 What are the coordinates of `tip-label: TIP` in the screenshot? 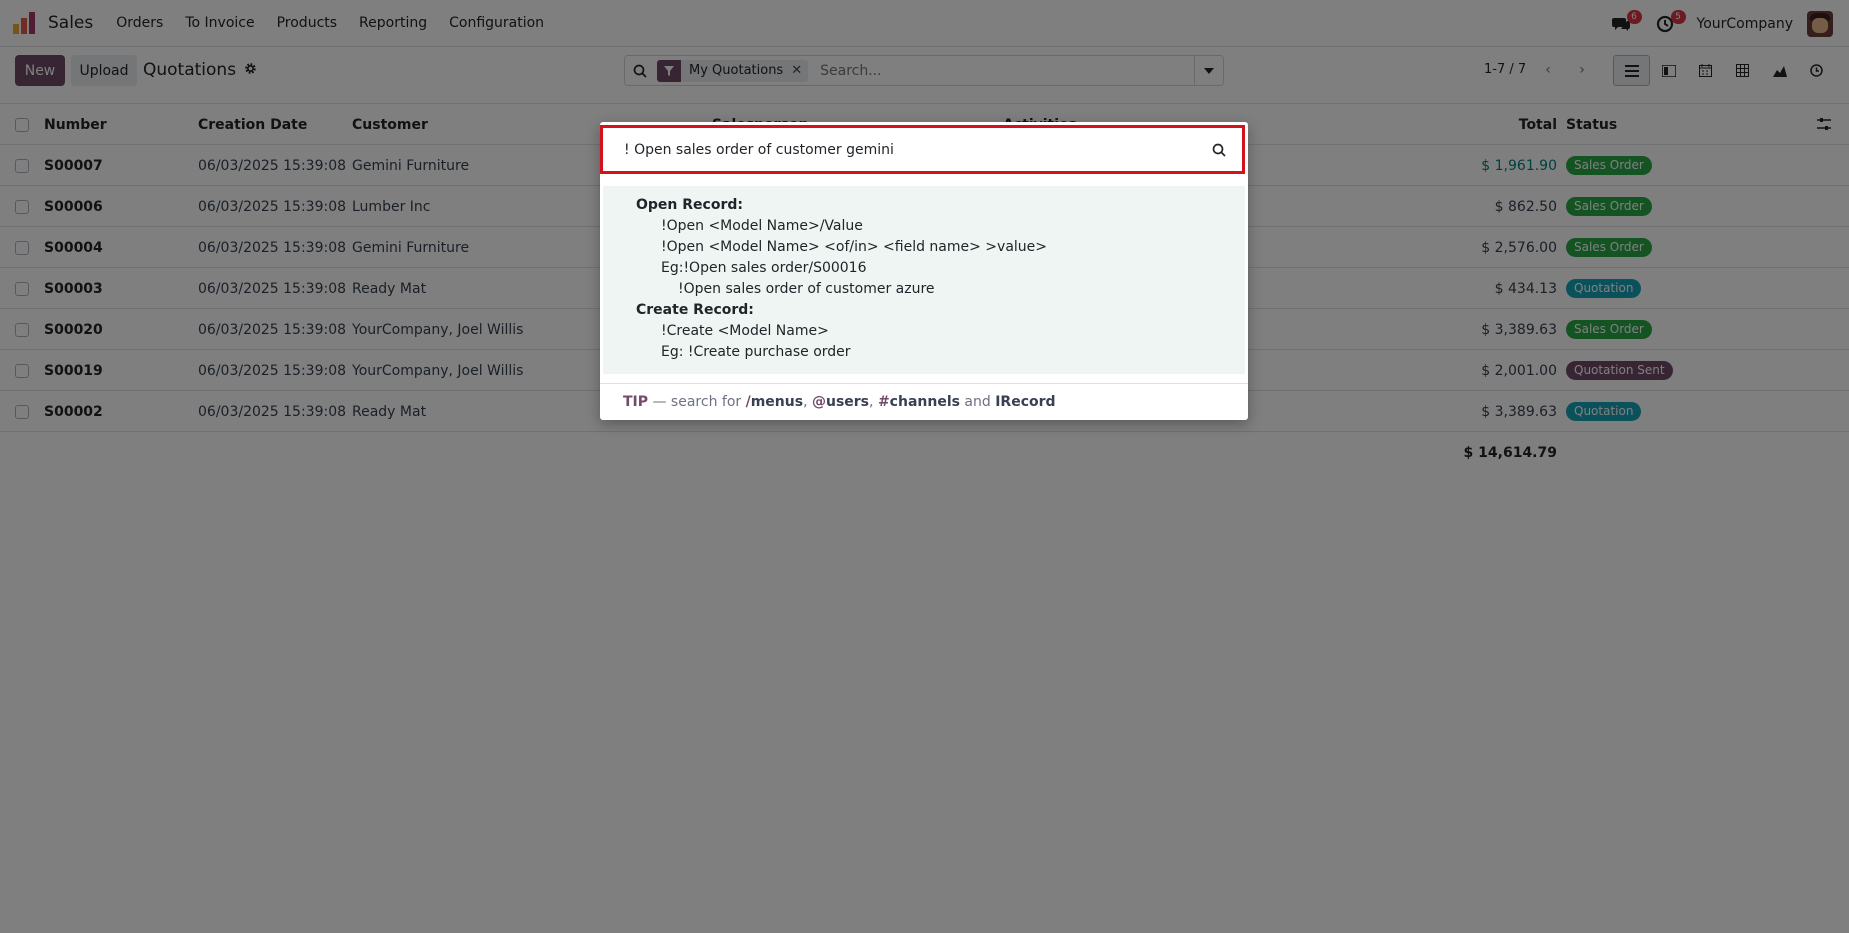 It's located at (636, 402).